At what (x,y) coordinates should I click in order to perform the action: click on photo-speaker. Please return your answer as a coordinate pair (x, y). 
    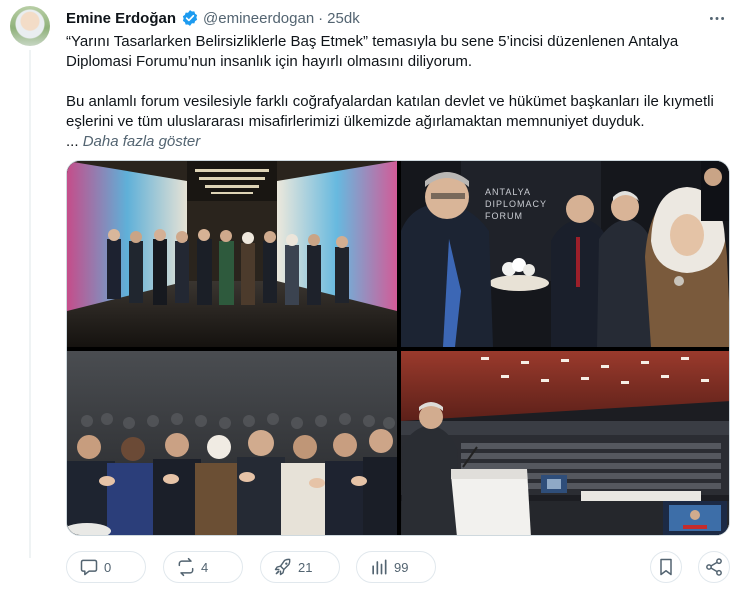
    Looking at the image, I should click on (565, 443).